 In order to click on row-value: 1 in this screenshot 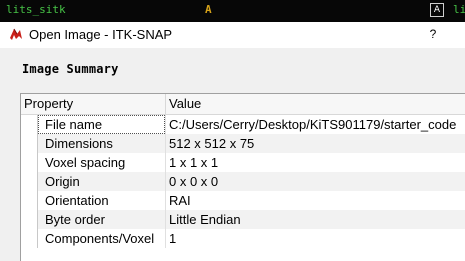, I will do `click(173, 238)`.